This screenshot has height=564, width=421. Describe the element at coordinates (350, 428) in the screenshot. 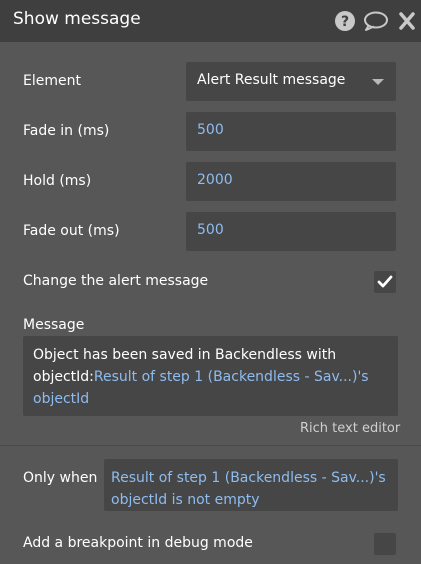

I see `rich-text-editor-link: Rich text editor` at that location.